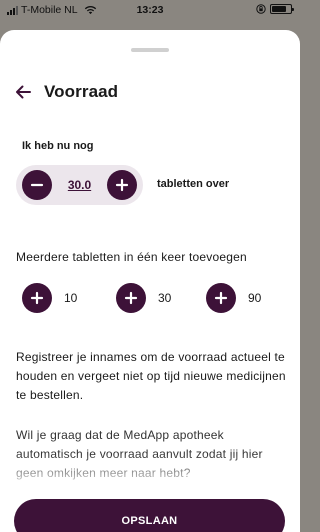  Describe the element at coordinates (150, 50) in the screenshot. I see `sheet-grabber-handle` at that location.